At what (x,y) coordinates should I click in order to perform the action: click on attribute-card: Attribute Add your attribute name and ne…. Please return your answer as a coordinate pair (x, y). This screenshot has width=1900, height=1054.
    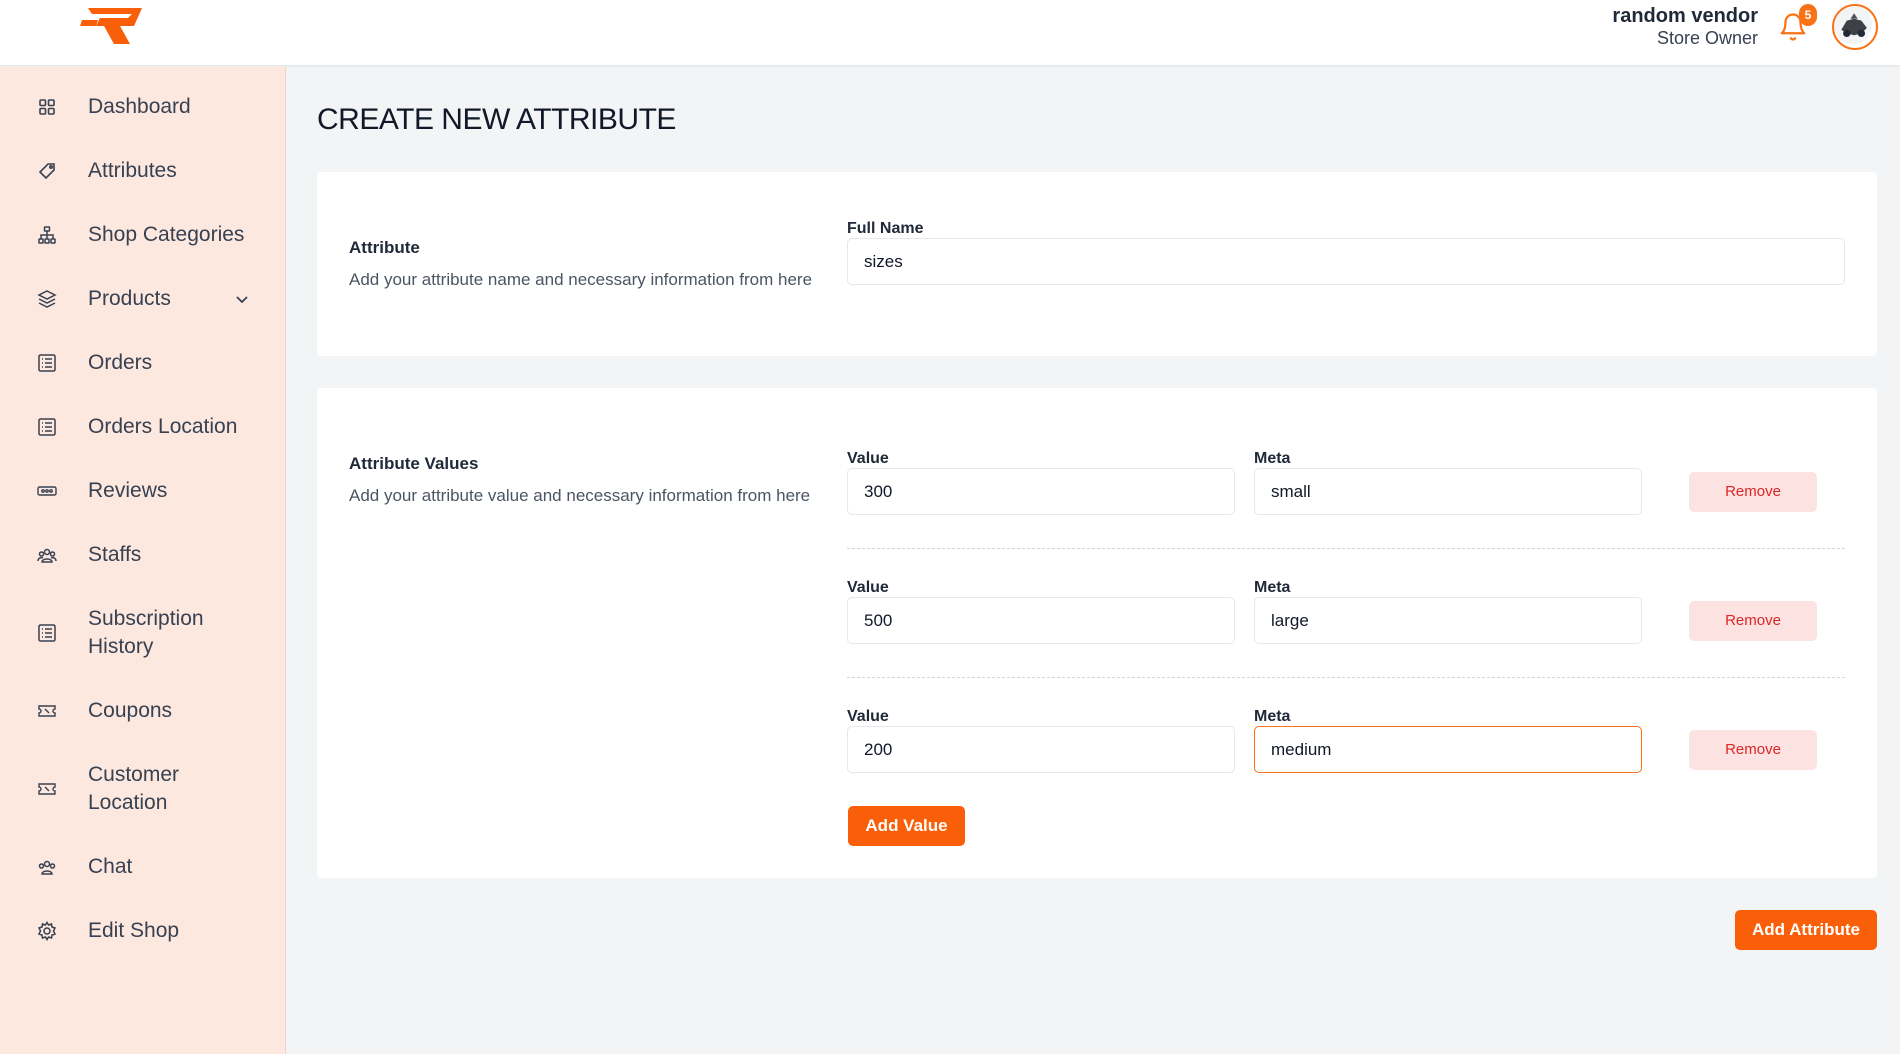
    Looking at the image, I should click on (1097, 264).